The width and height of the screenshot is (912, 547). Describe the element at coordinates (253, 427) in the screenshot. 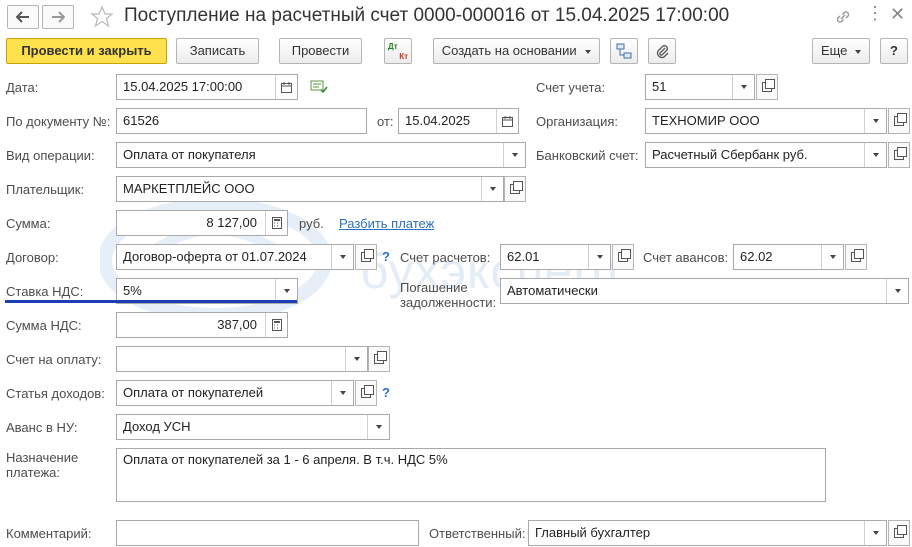

I see `advance-nu-field: Доход УСН` at that location.